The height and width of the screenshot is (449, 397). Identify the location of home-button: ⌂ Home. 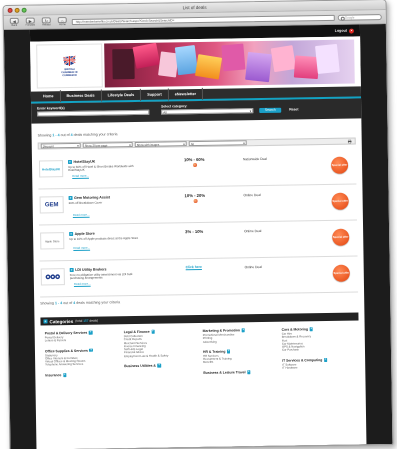
(62, 21).